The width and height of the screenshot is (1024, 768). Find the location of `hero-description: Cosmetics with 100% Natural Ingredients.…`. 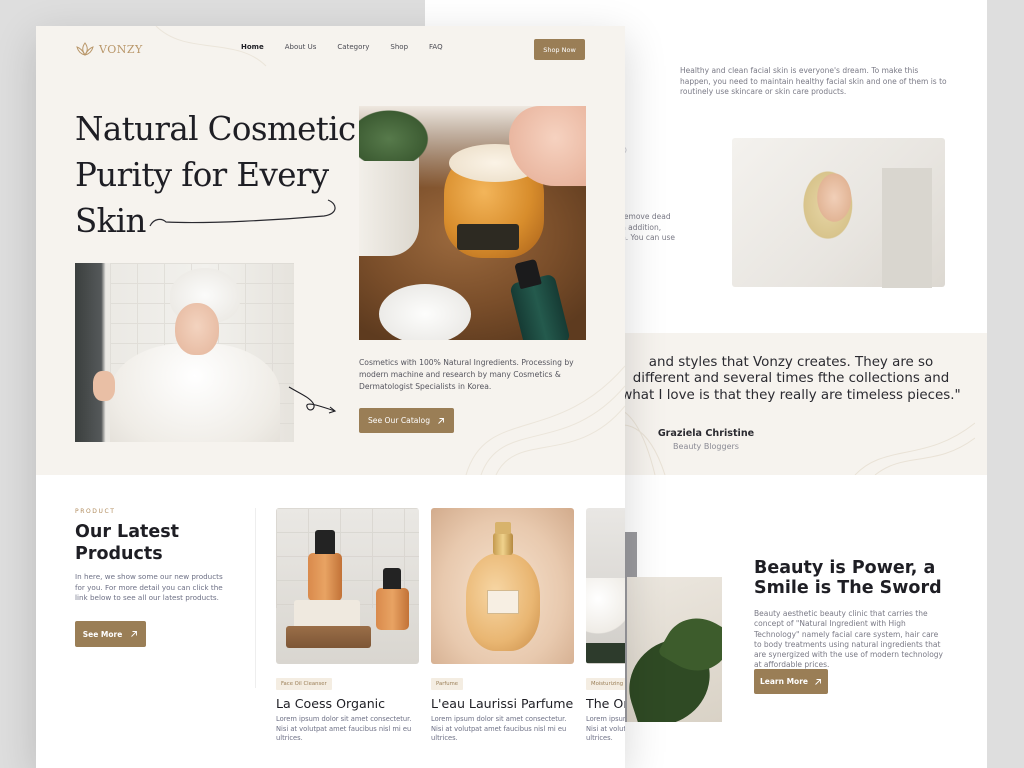

hero-description: Cosmetics with 100% Natural Ingredients.… is located at coordinates (466, 374).